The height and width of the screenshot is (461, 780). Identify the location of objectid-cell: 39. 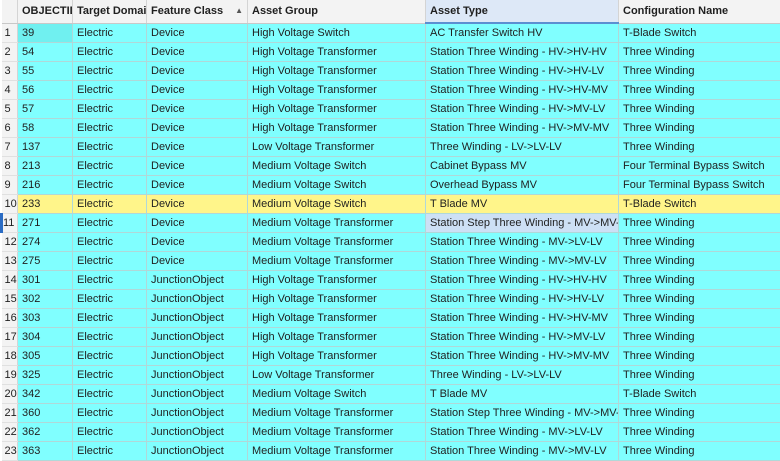
(45, 33).